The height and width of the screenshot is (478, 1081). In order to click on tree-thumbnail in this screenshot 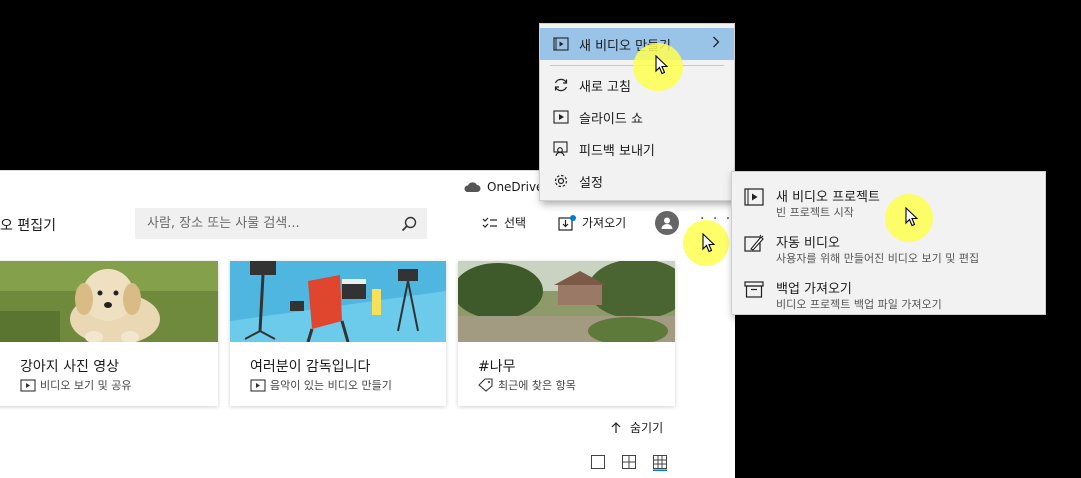, I will do `click(566, 301)`.